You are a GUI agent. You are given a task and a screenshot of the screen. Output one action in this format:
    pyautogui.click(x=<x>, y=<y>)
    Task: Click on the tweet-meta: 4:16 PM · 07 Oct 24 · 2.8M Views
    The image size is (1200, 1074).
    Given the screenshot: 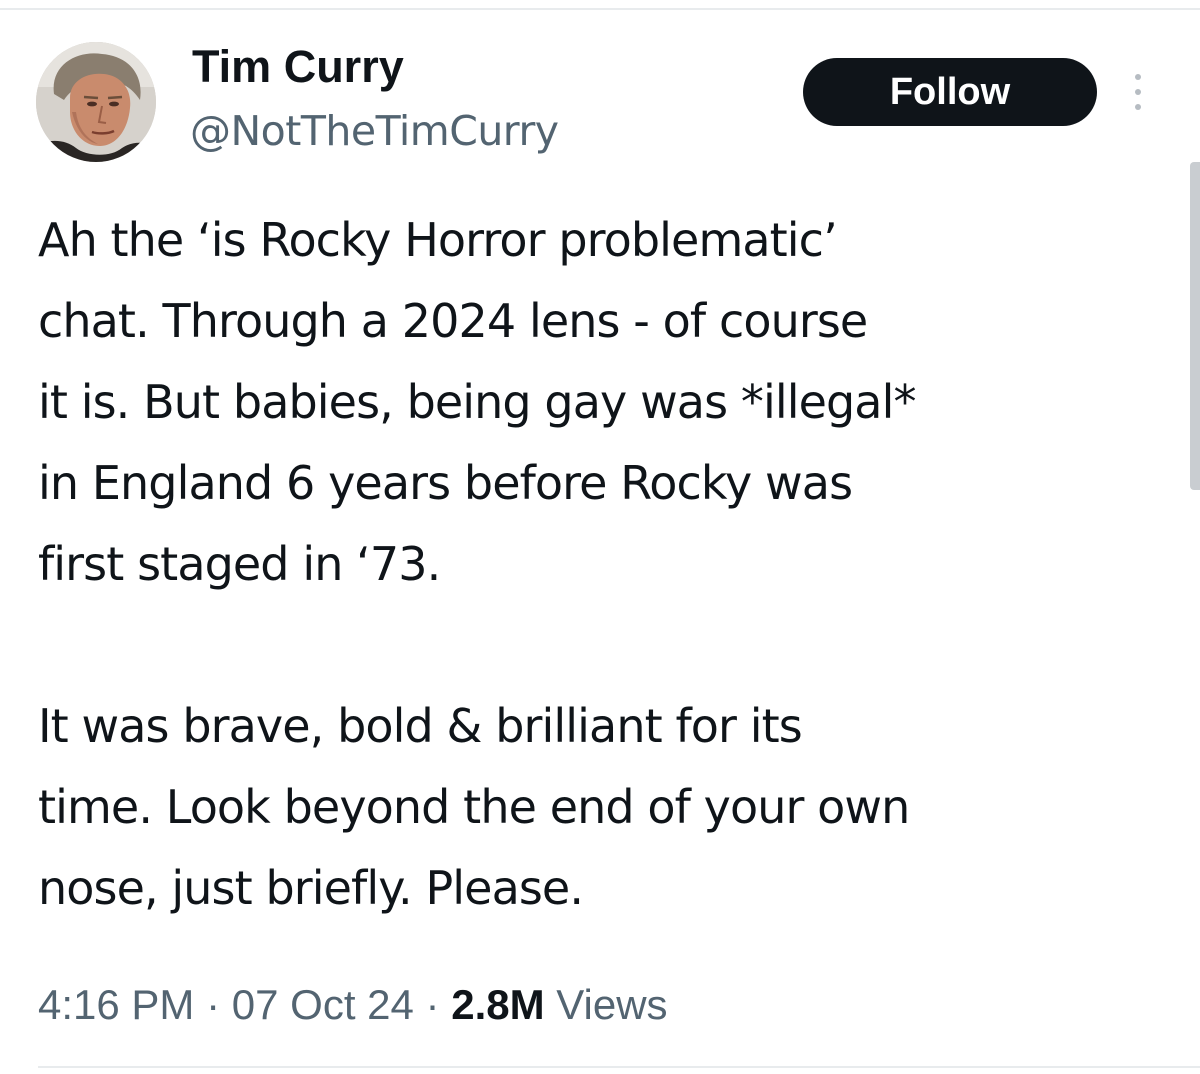 What is the action you would take?
    pyautogui.click(x=353, y=1005)
    